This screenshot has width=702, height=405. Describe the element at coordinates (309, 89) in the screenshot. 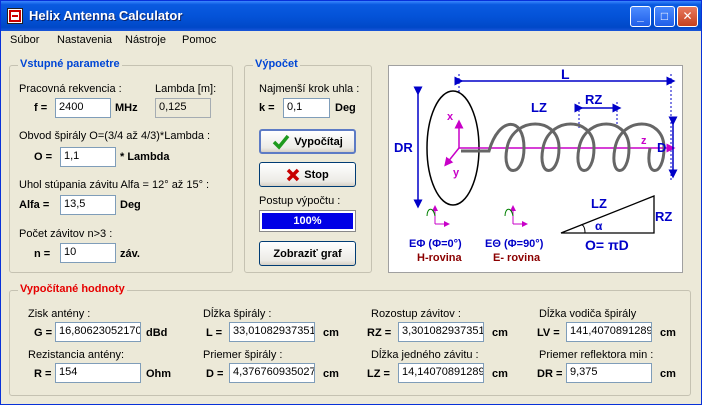

I see `step-label: Najmenší krok uhla :` at that location.